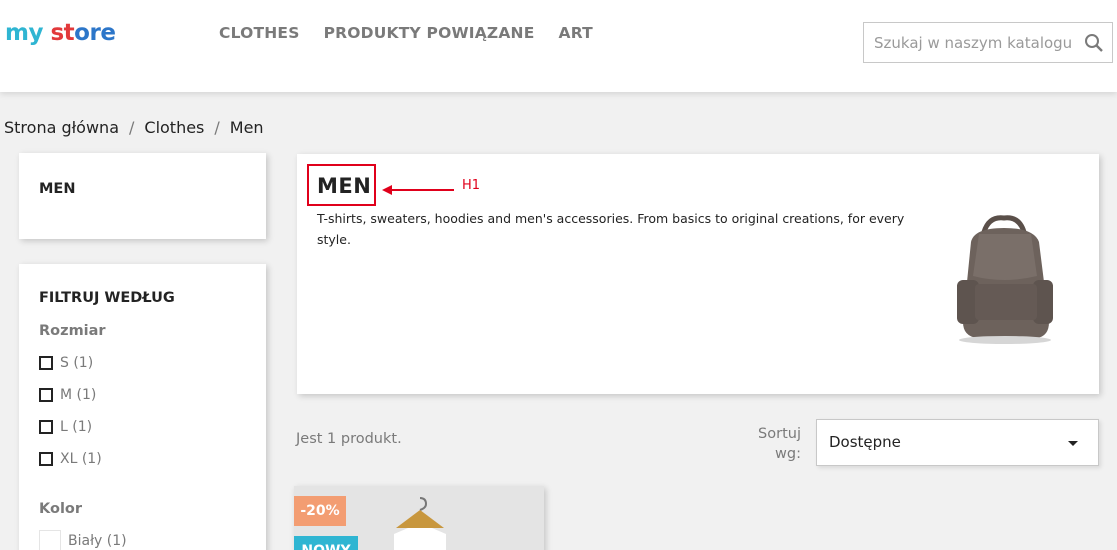  I want to click on size-filter-xl: XL (1), so click(70, 459).